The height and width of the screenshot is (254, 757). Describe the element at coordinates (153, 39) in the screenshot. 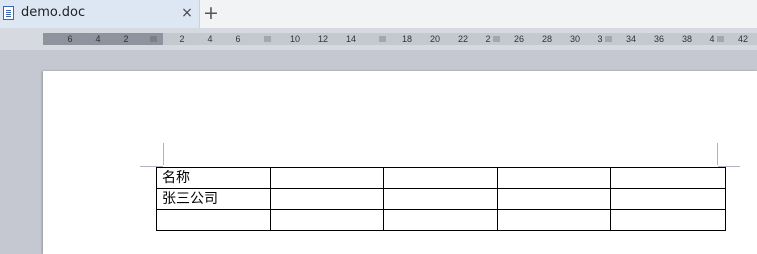

I see `ruler-indent-marker` at that location.